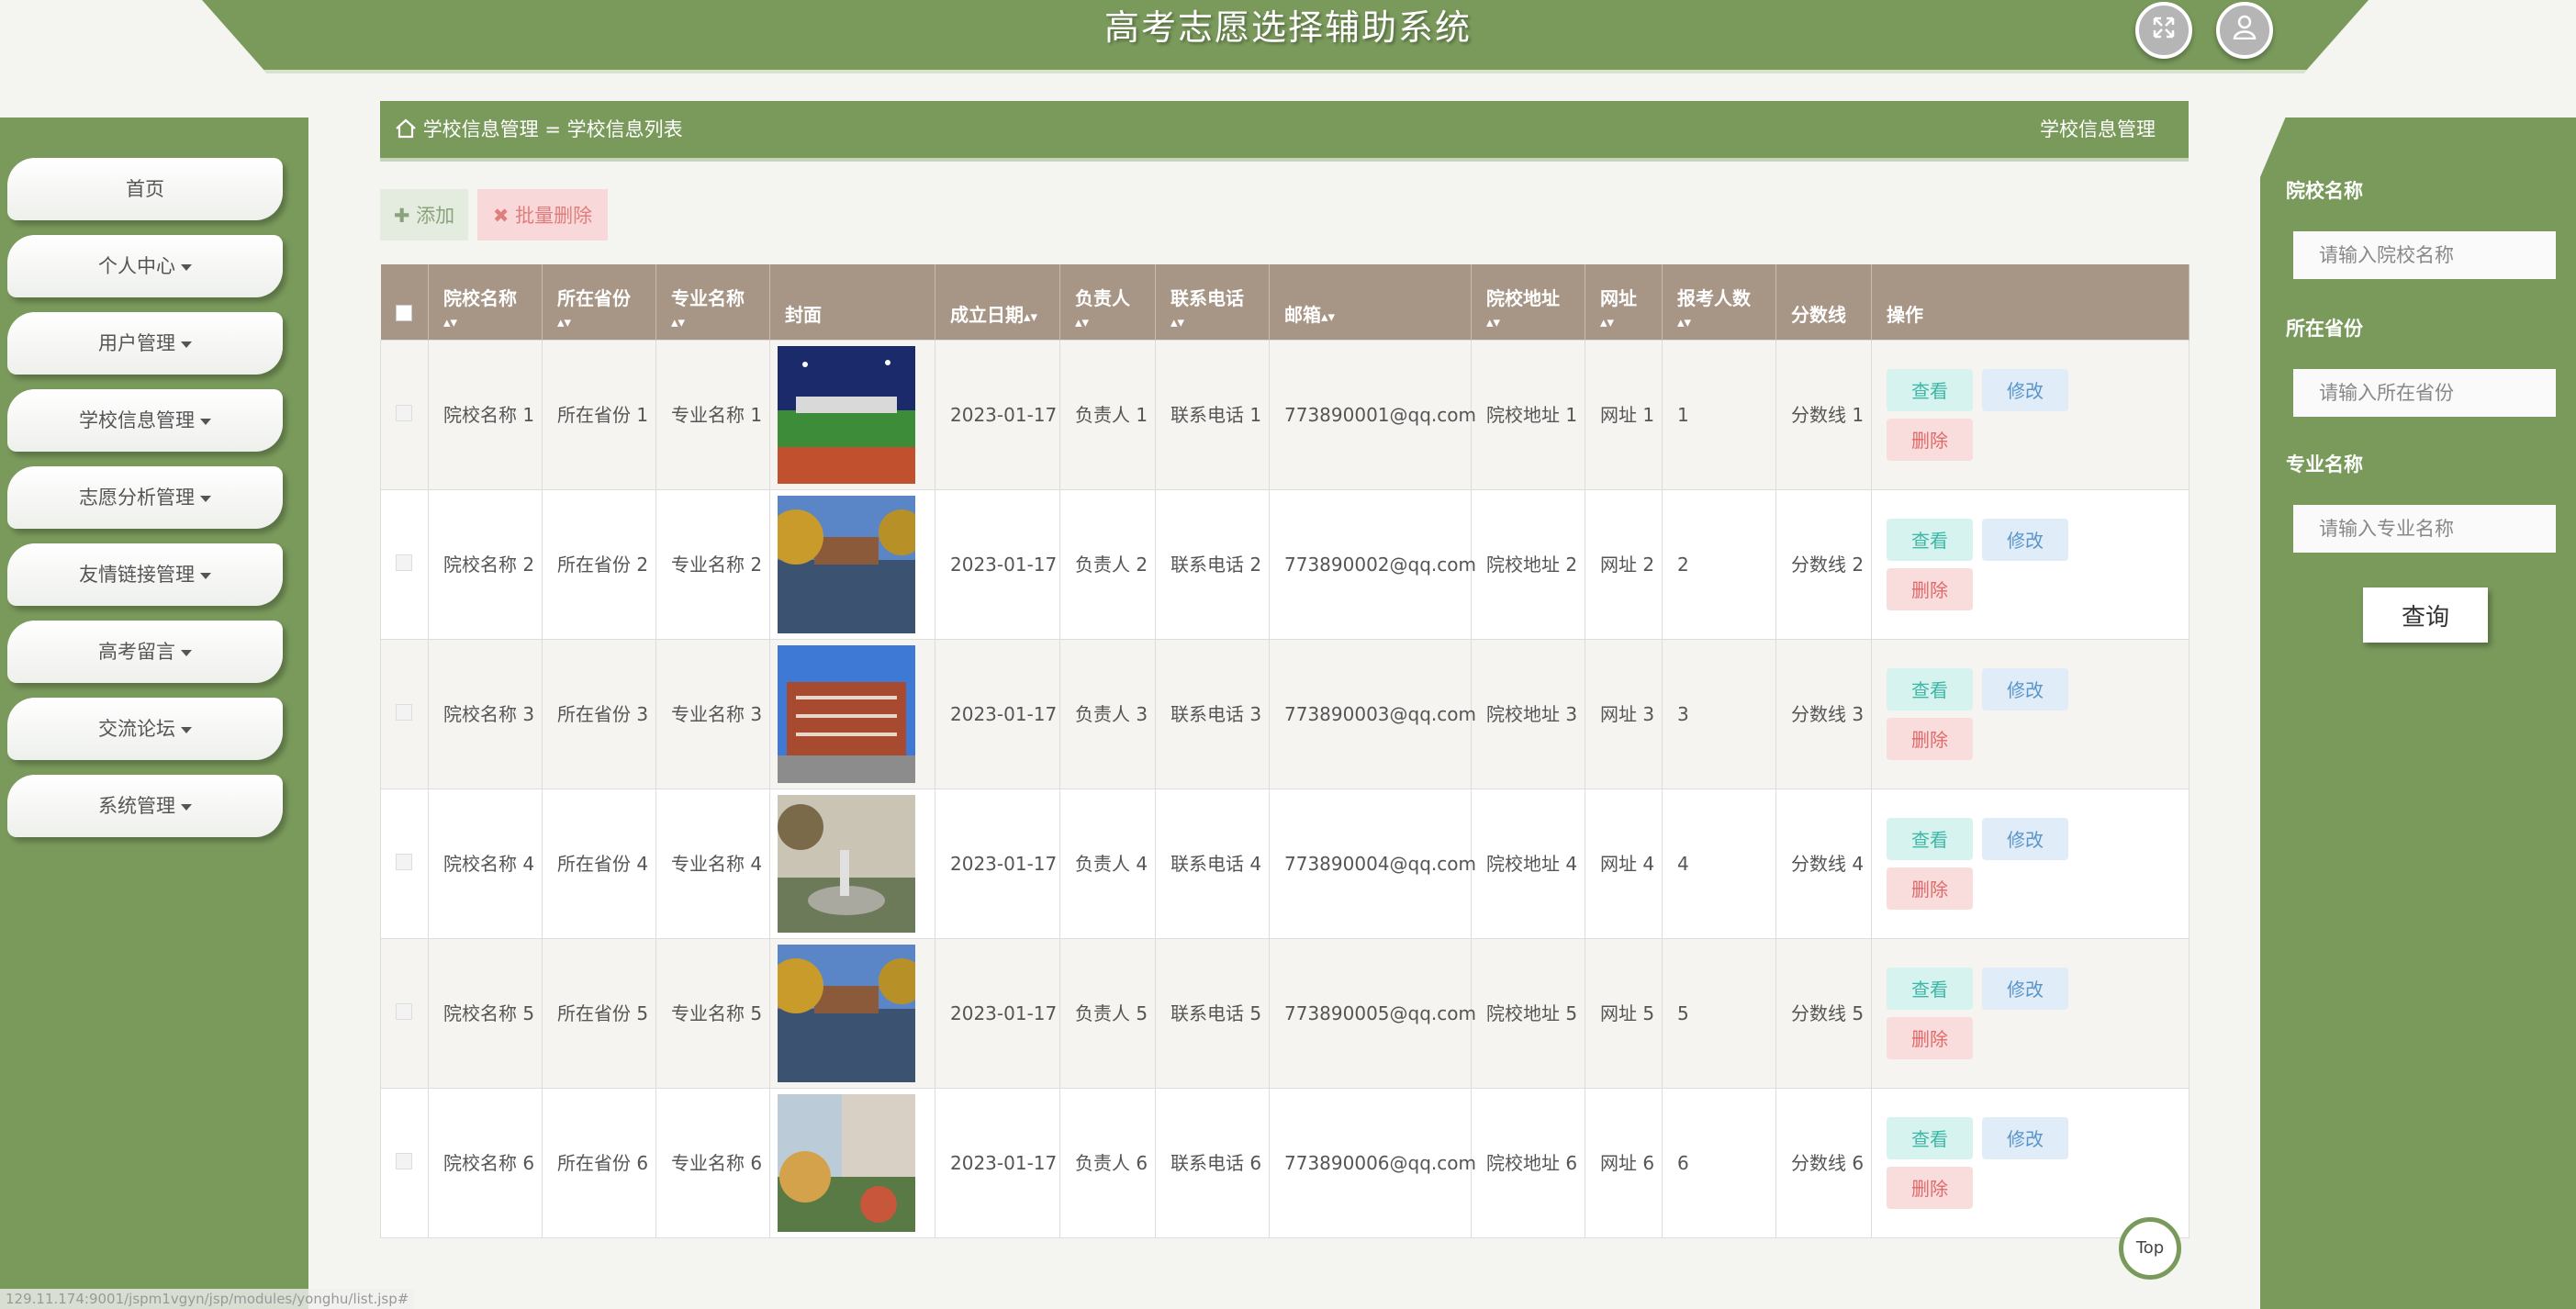  Describe the element at coordinates (1719, 414) in the screenshot. I see `applicant-count-cell: 1` at that location.